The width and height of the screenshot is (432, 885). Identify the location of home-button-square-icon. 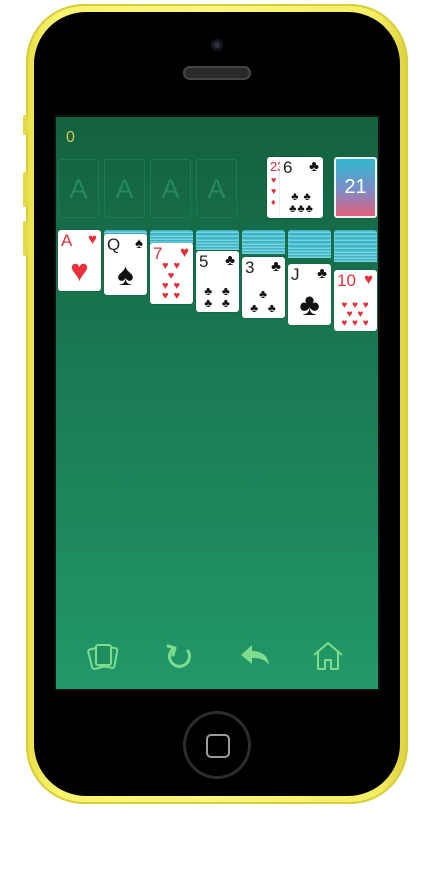
(218, 746).